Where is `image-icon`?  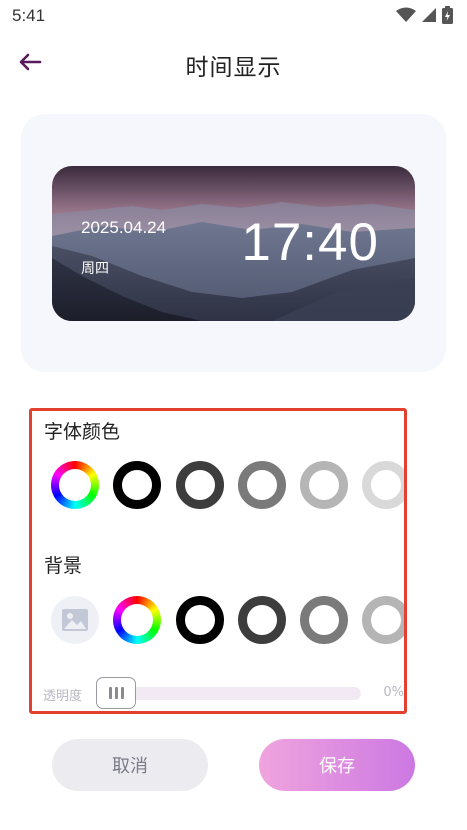 image-icon is located at coordinates (75, 620).